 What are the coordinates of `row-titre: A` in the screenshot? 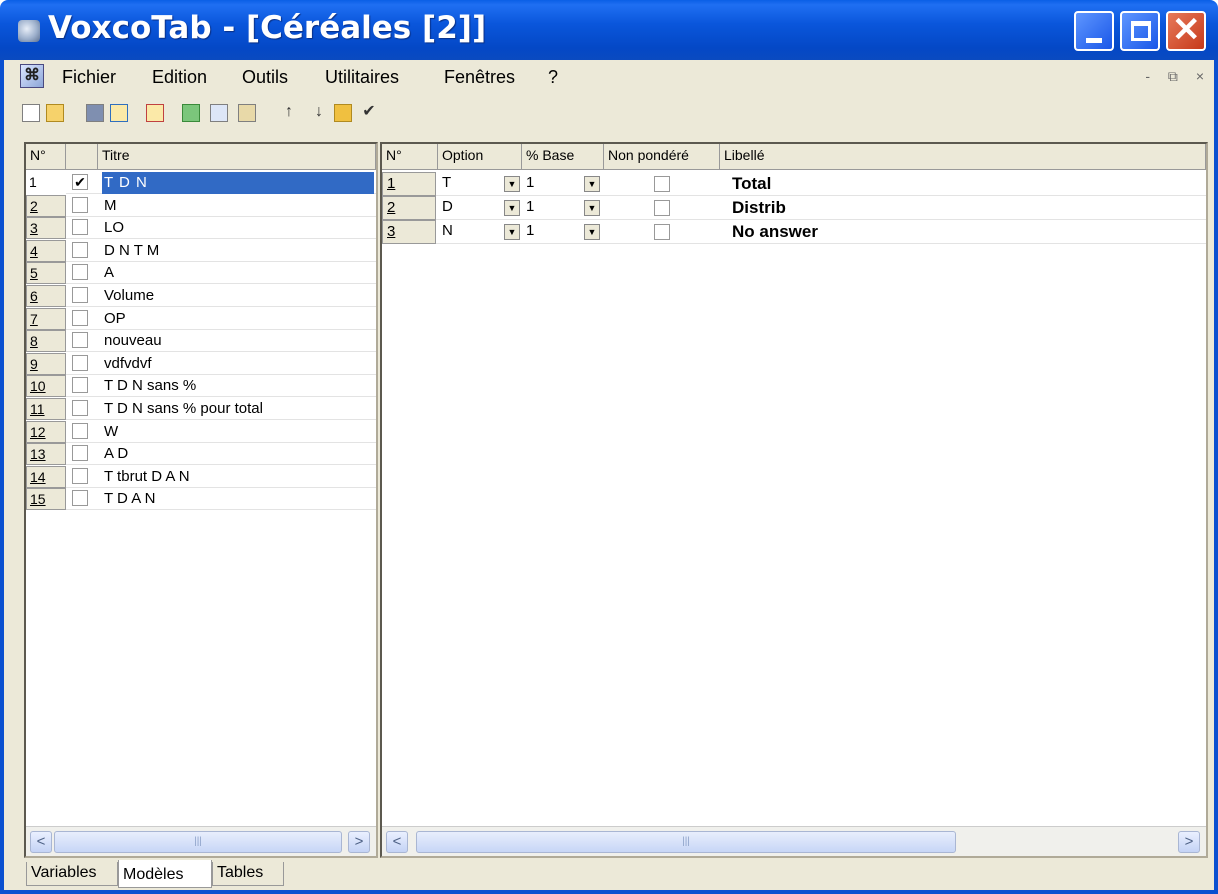 It's located at (109, 273).